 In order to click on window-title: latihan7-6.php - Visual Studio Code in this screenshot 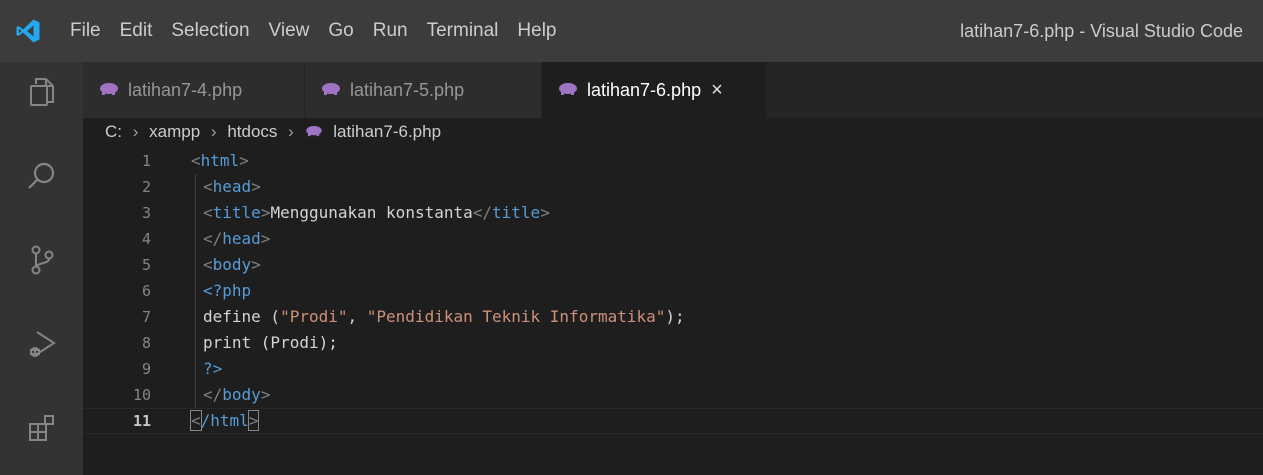, I will do `click(1101, 31)`.